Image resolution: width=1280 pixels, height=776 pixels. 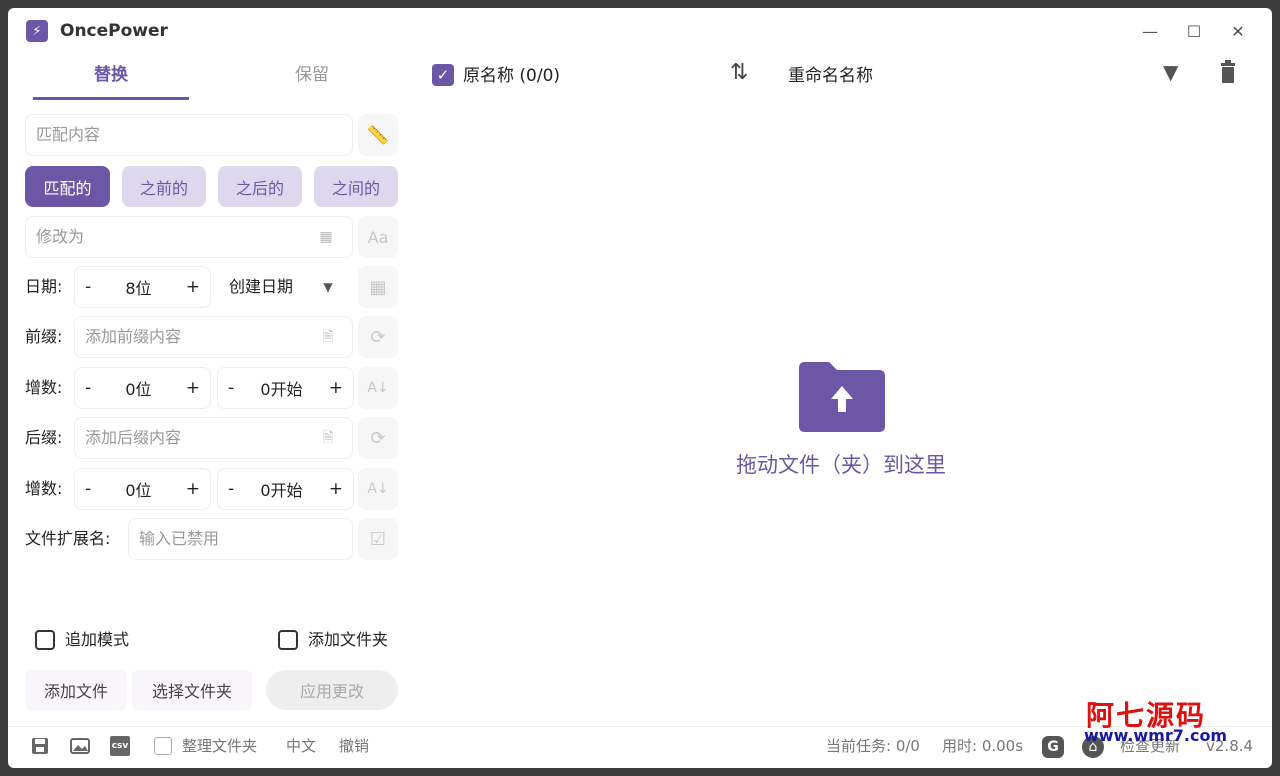 What do you see at coordinates (328, 287) in the screenshot?
I see `chevron-down-icon: ▼` at bounding box center [328, 287].